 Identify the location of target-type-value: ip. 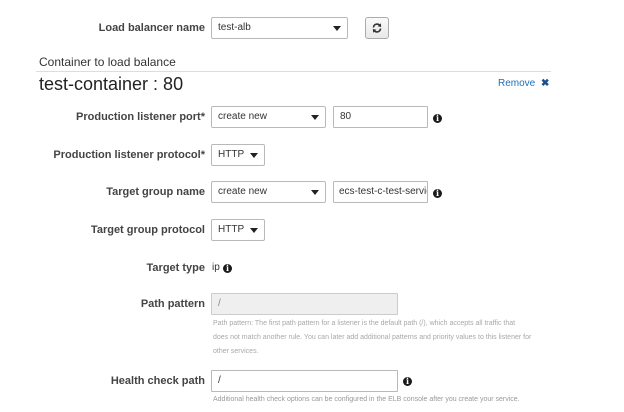
(216, 267).